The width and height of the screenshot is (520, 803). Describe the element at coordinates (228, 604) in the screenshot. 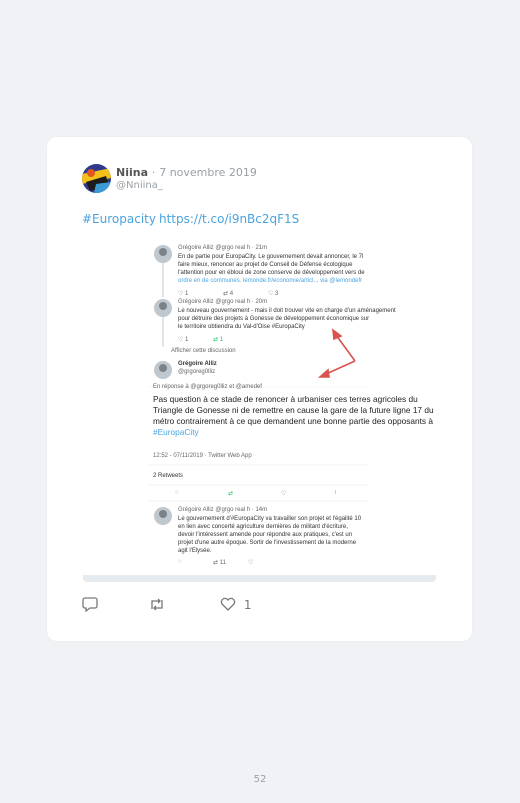

I see `like-icon` at that location.